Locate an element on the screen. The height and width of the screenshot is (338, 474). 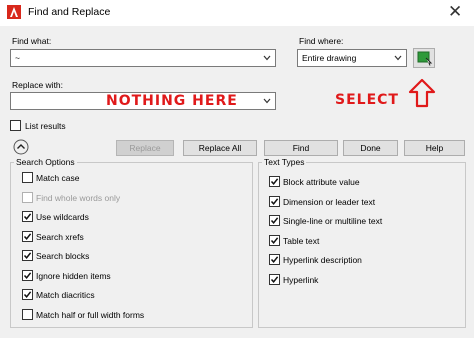
list-results-label: List results is located at coordinates (45, 126).